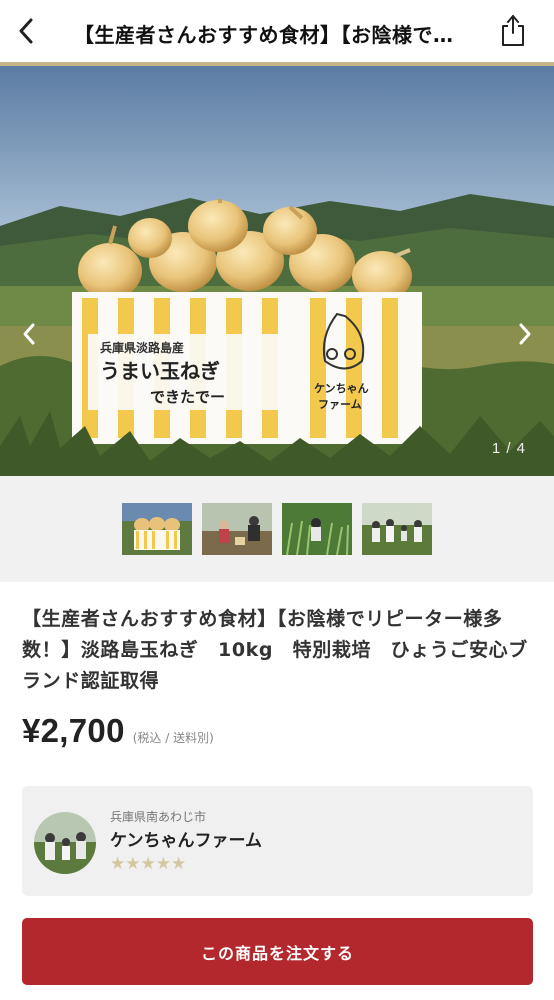 This screenshot has height=1000, width=554. I want to click on order-button: この商品を注文する, so click(277, 951).